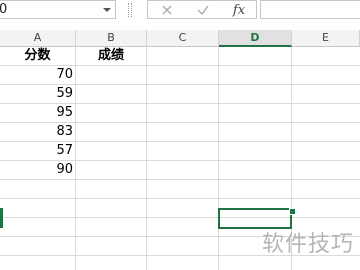  What do you see at coordinates (37, 113) in the screenshot?
I see `cell-a4: 95` at bounding box center [37, 113].